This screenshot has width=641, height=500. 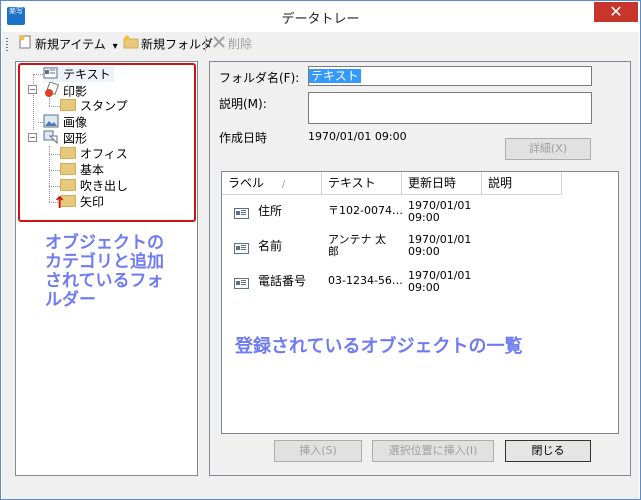 What do you see at coordinates (259, 78) in the screenshot?
I see `folder-name-label: フォルダ名(F):` at bounding box center [259, 78].